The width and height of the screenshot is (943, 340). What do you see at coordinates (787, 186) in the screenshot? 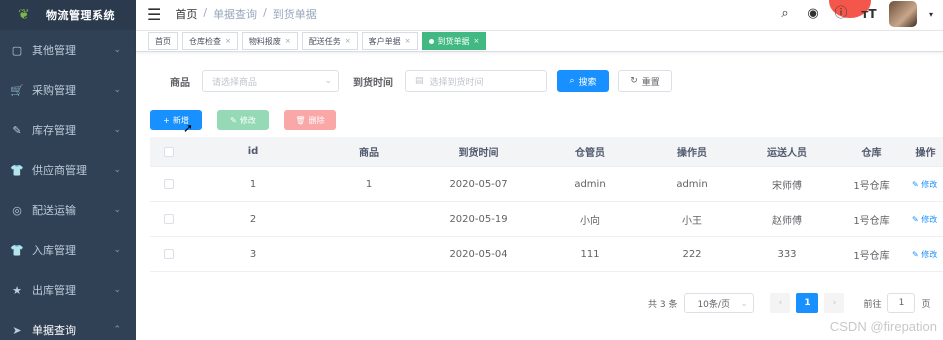
I see `cell-carrier: 宋师傅` at bounding box center [787, 186].